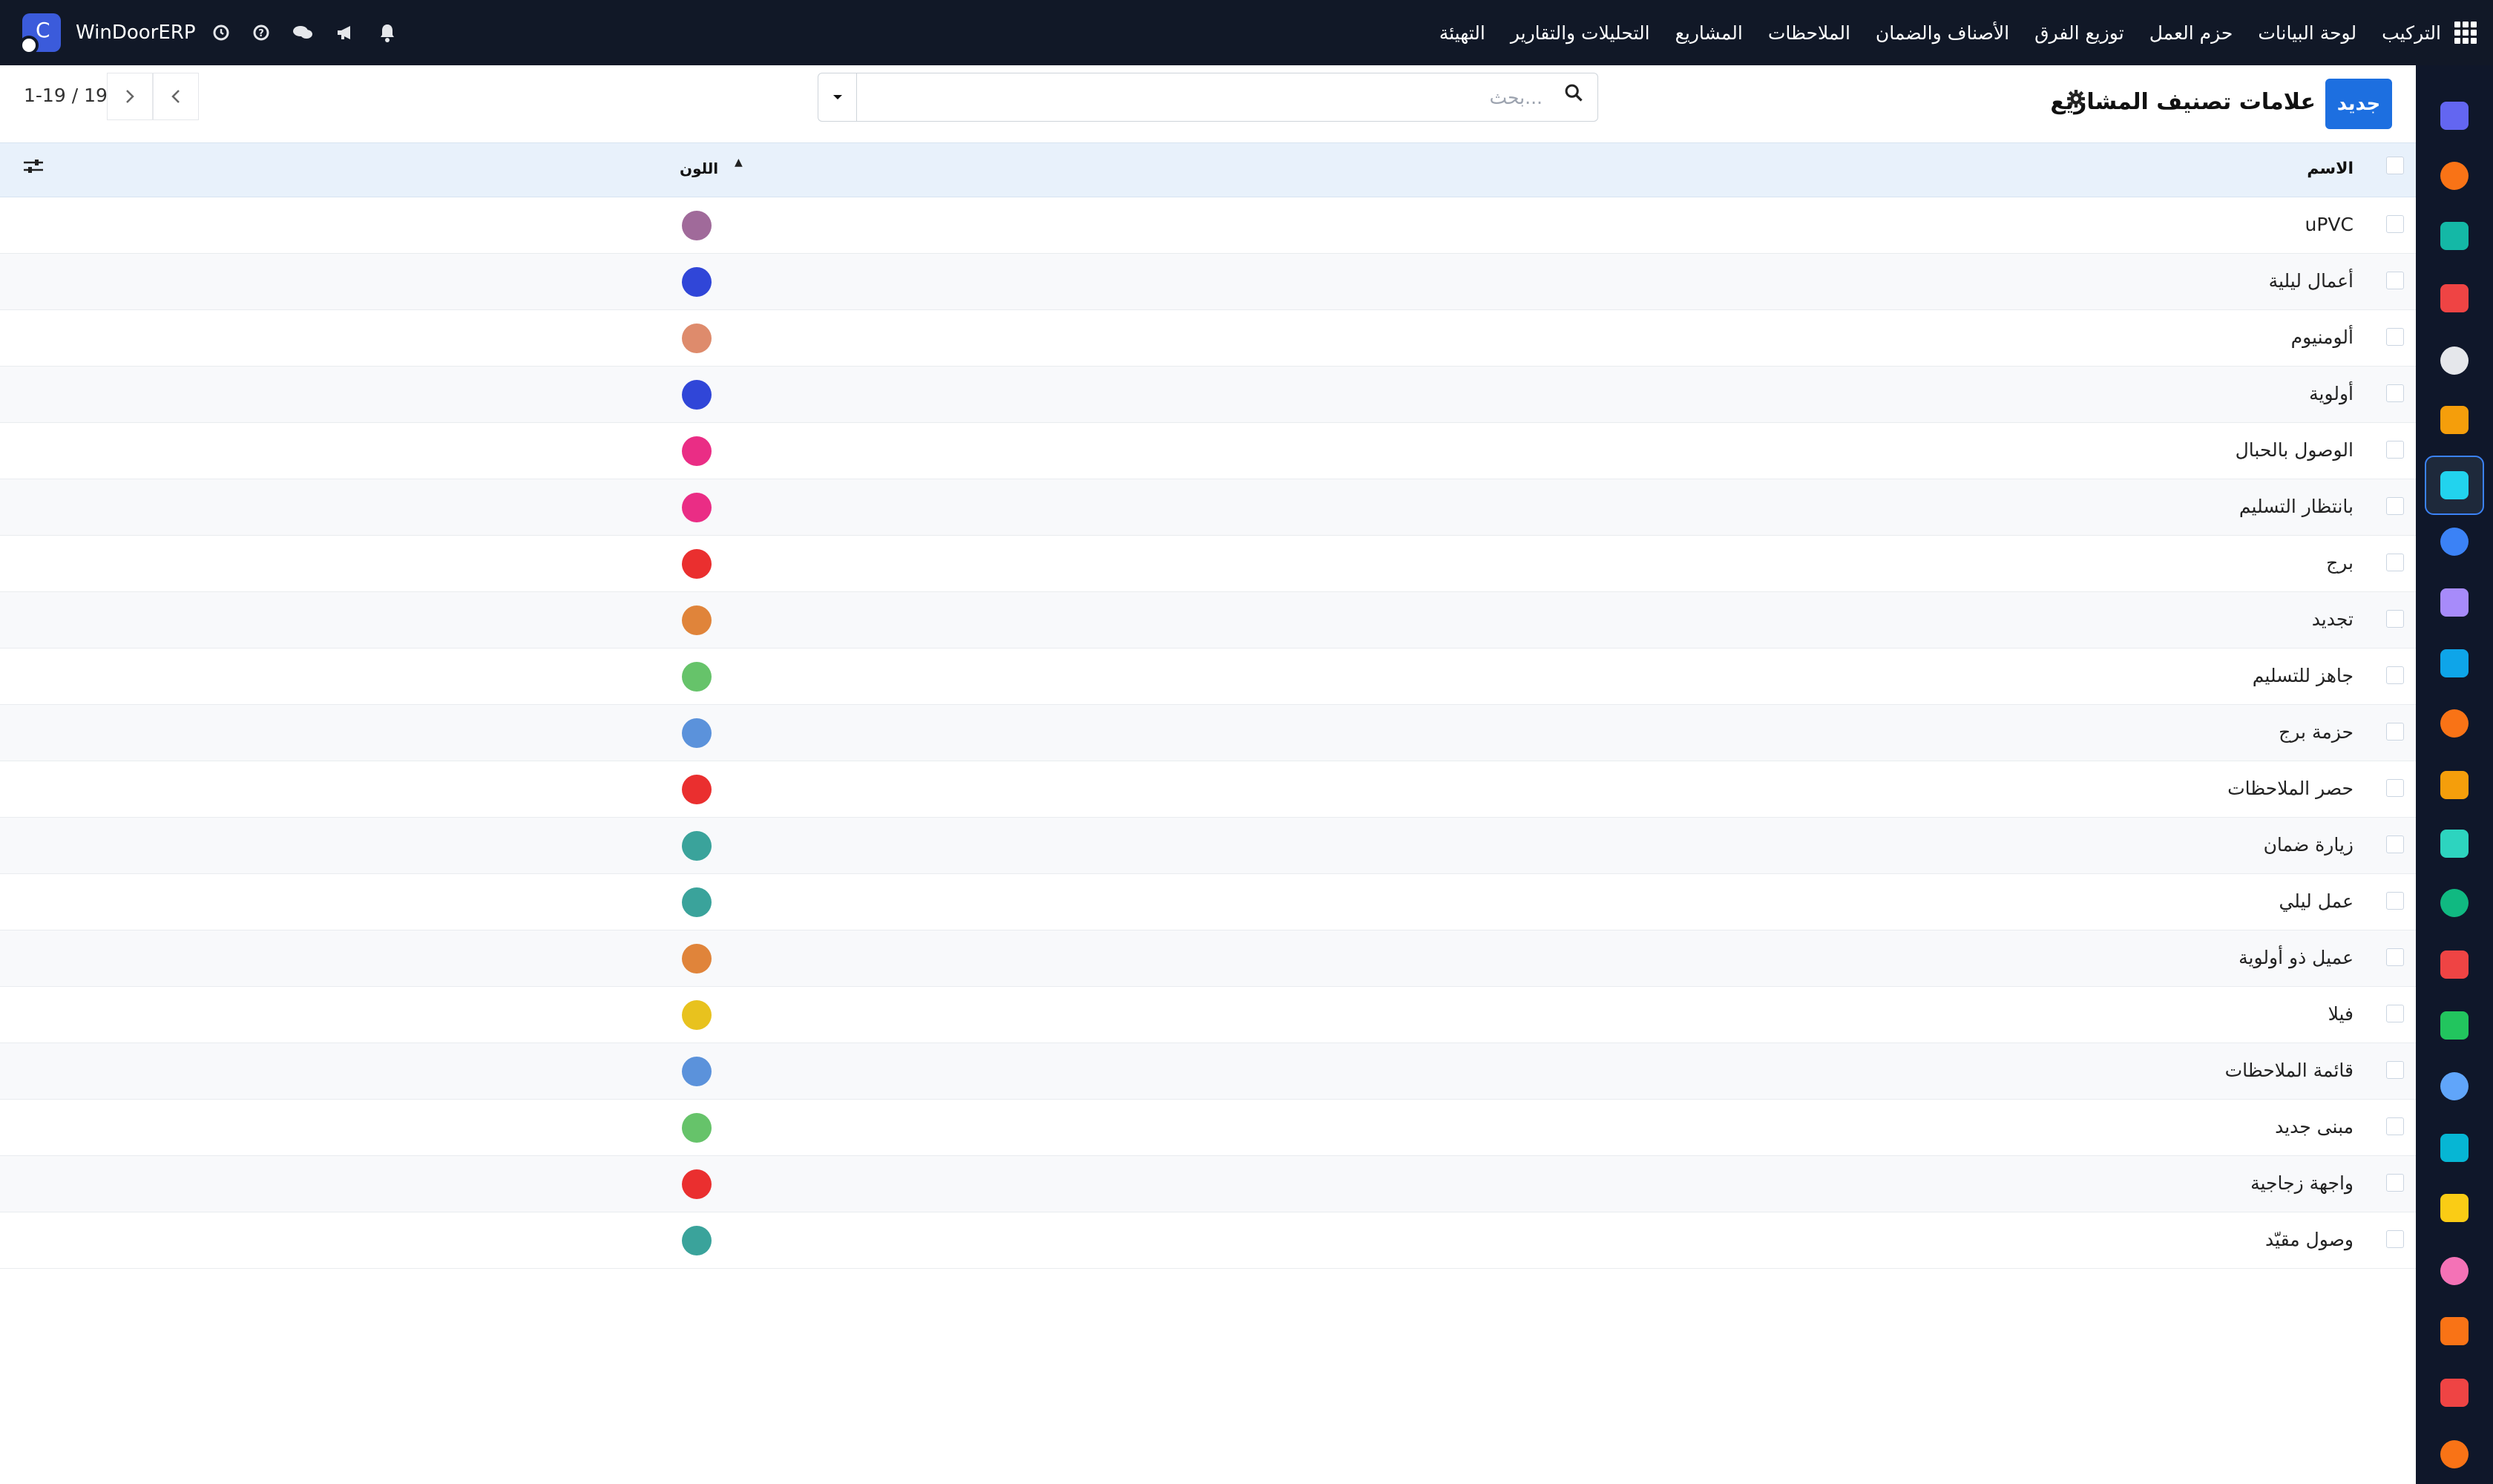 This screenshot has height=1484, width=2493. I want to click on pager-range: 1-19, so click(45, 95).